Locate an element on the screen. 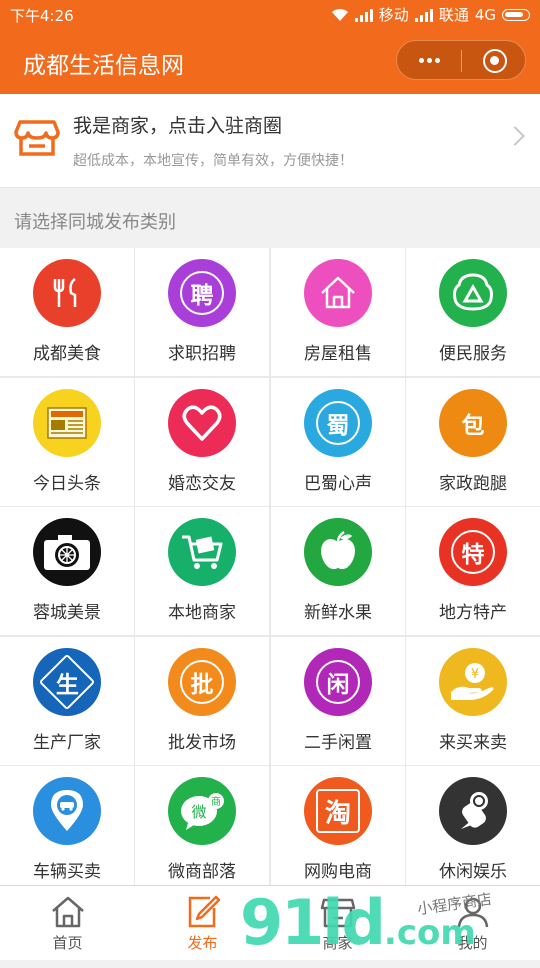 The height and width of the screenshot is (968, 540). close-miniprogram-icon is located at coordinates (495, 61).